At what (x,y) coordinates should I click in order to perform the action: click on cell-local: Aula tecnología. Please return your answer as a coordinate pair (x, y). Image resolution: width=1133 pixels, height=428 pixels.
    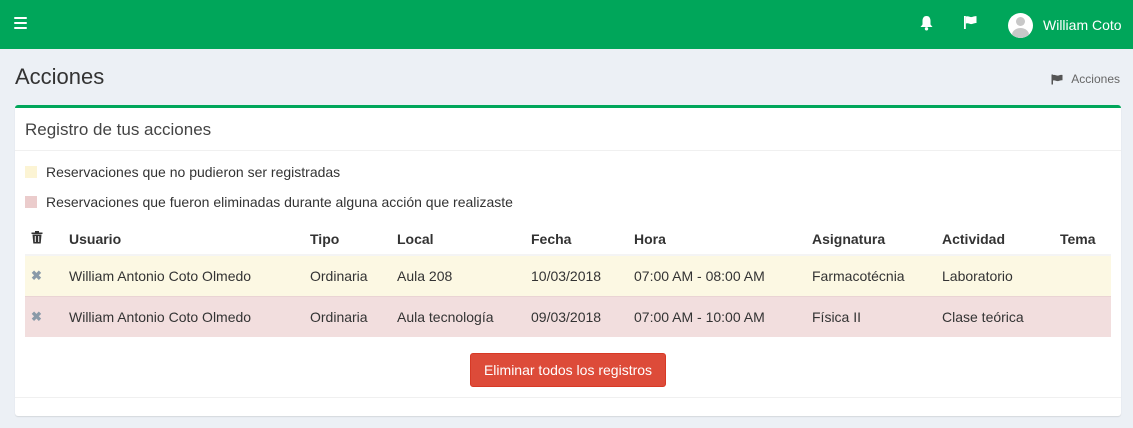
    Looking at the image, I should click on (464, 316).